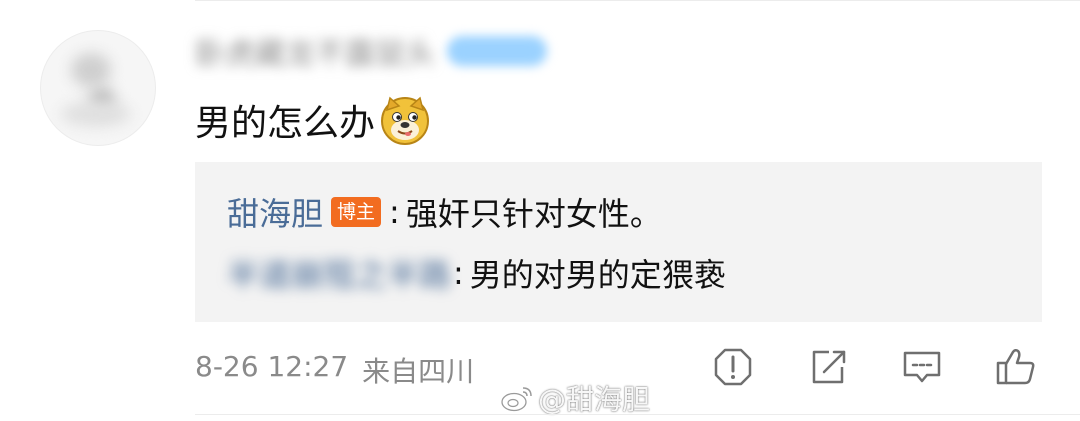  I want to click on comment-time: 8-26 12:27, so click(272, 366).